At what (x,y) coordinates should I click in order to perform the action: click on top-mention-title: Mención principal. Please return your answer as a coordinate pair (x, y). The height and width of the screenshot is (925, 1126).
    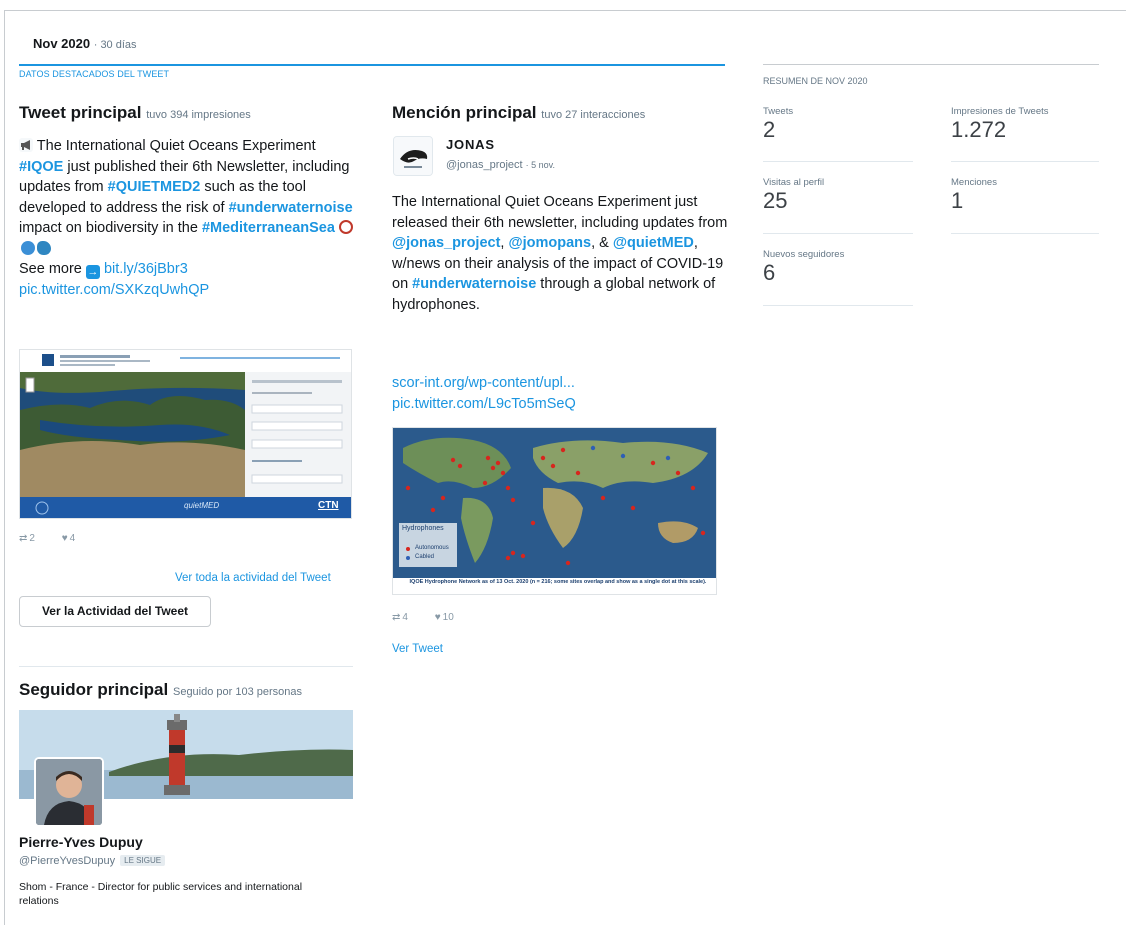
    Looking at the image, I should click on (464, 112).